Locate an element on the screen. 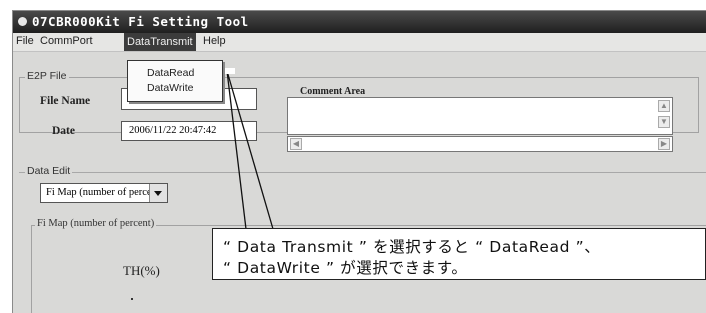 The height and width of the screenshot is (313, 706). callout-line-1: “ Data Transmit ” を選択すると “ DataRead ”、 is located at coordinates (412, 247).